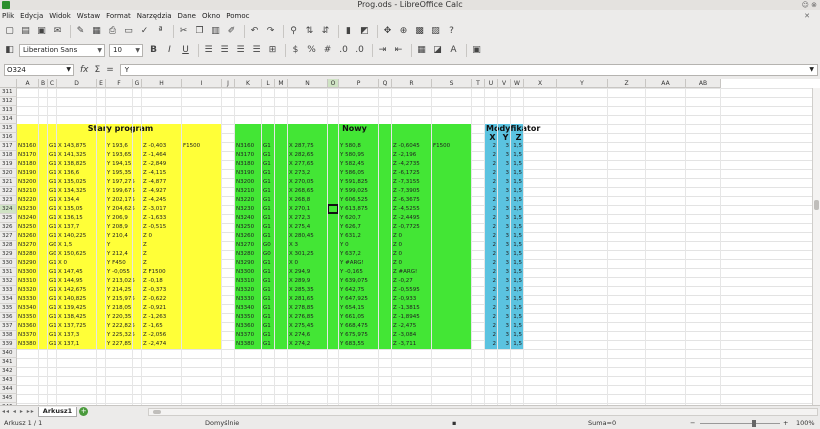 The height and width of the screenshot is (429, 820). I want to click on menu-widok: Widok, so click(60, 16).